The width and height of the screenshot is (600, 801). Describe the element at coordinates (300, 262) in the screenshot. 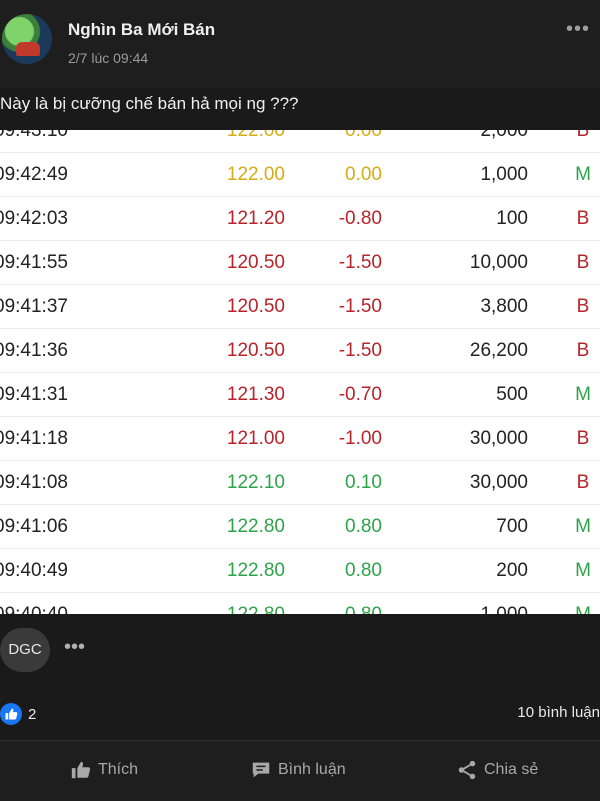

I see `trade-row: 09:41:55 120.50 -1.50 10,000 B` at that location.